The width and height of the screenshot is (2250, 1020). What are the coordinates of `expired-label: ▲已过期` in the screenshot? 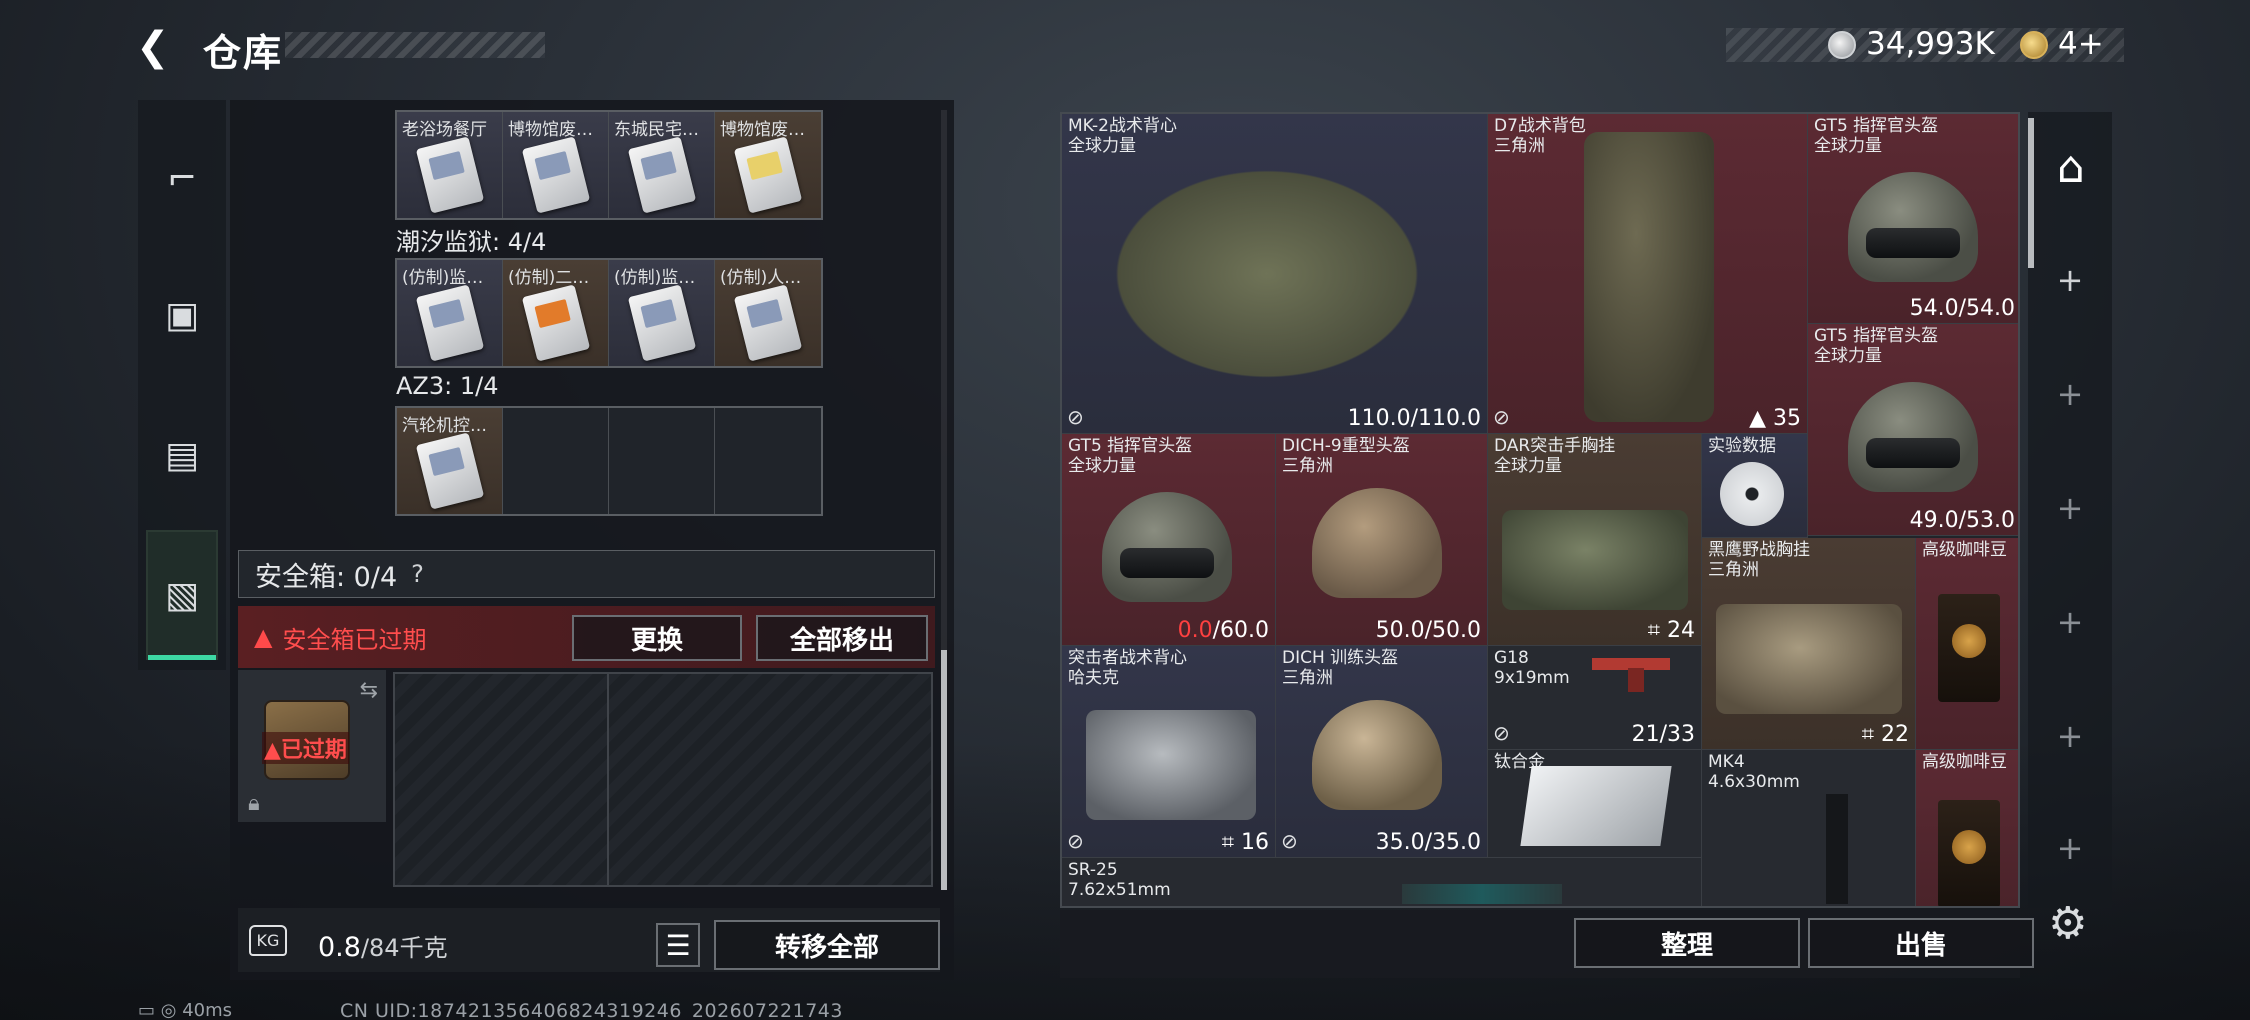 It's located at (305, 748).